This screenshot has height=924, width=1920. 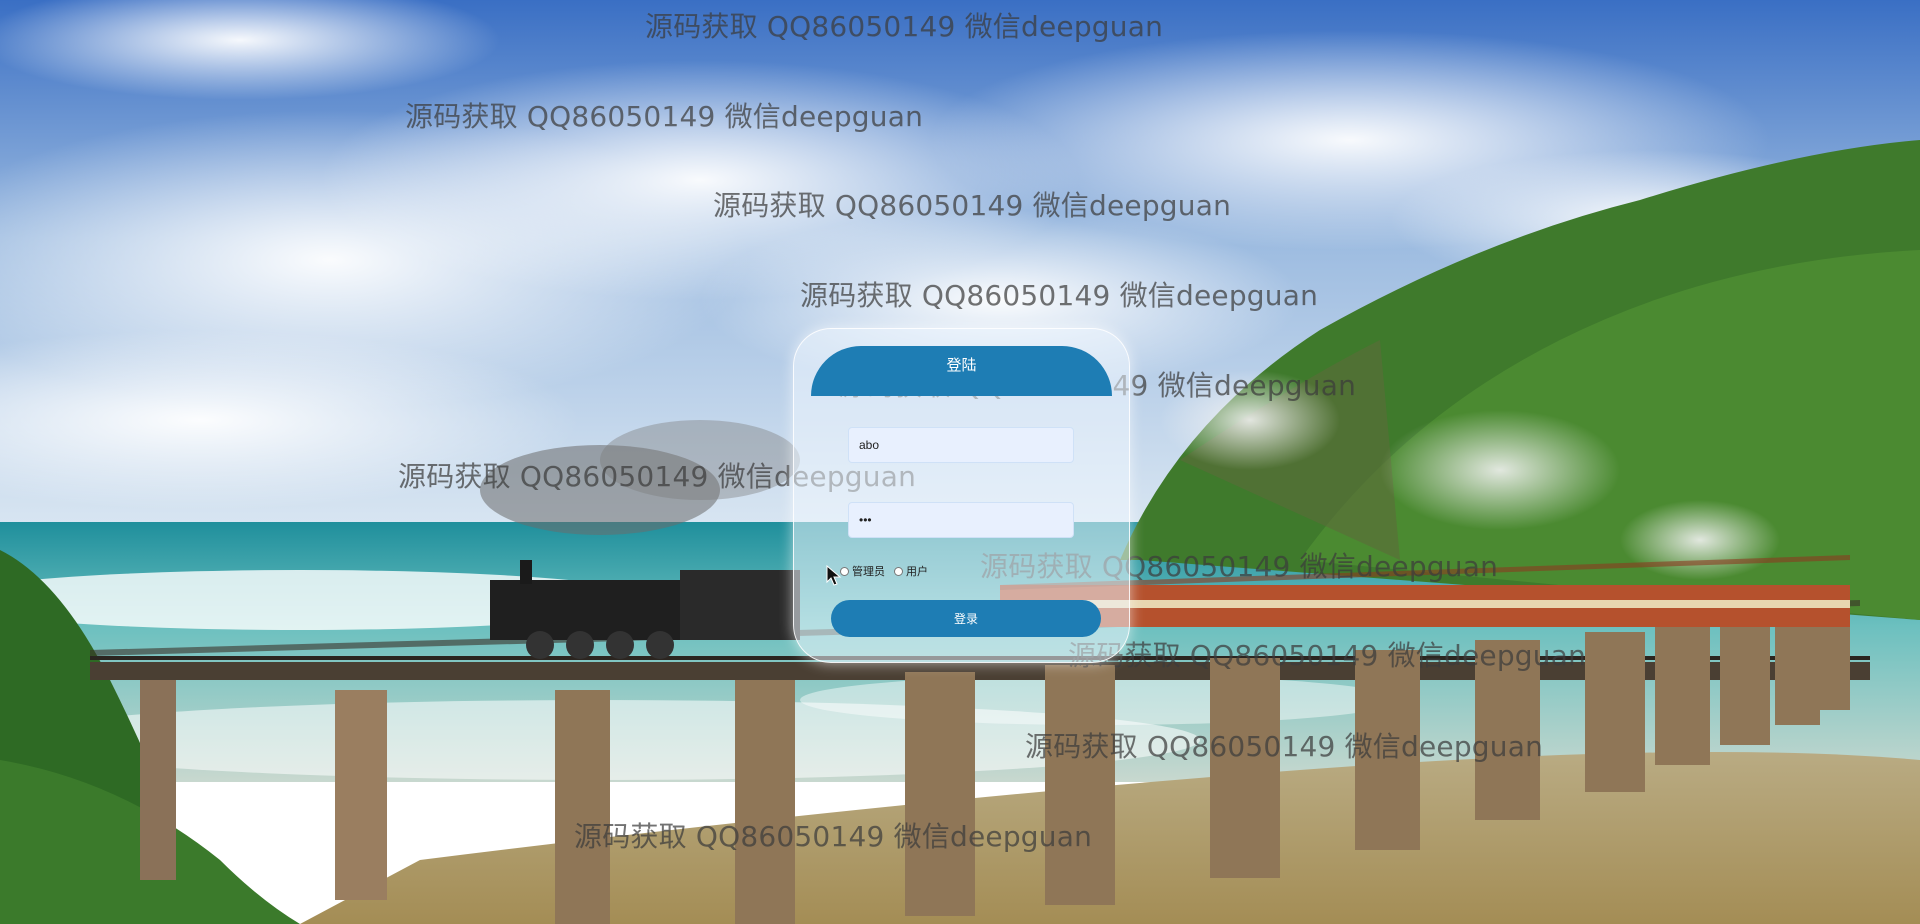 What do you see at coordinates (834, 575) in the screenshot?
I see `mouse-cursor-icon` at bounding box center [834, 575].